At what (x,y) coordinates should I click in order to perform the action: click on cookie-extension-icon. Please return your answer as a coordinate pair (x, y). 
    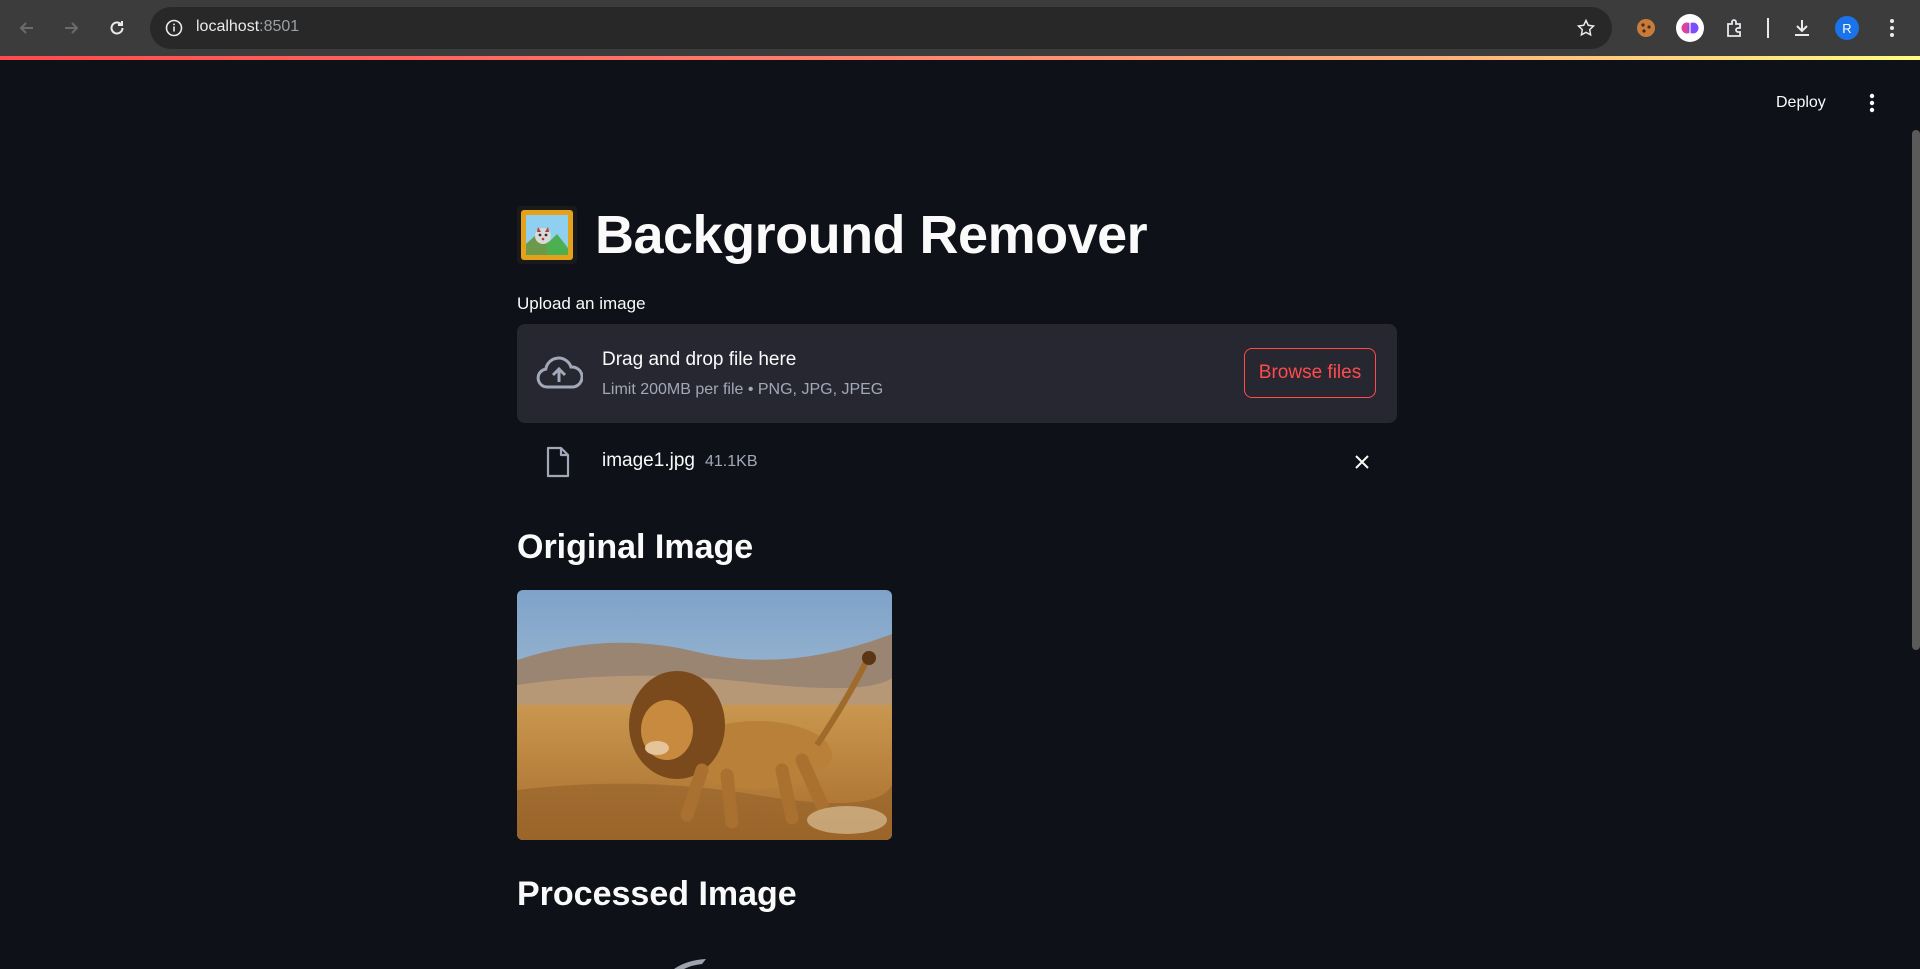
    Looking at the image, I should click on (1646, 28).